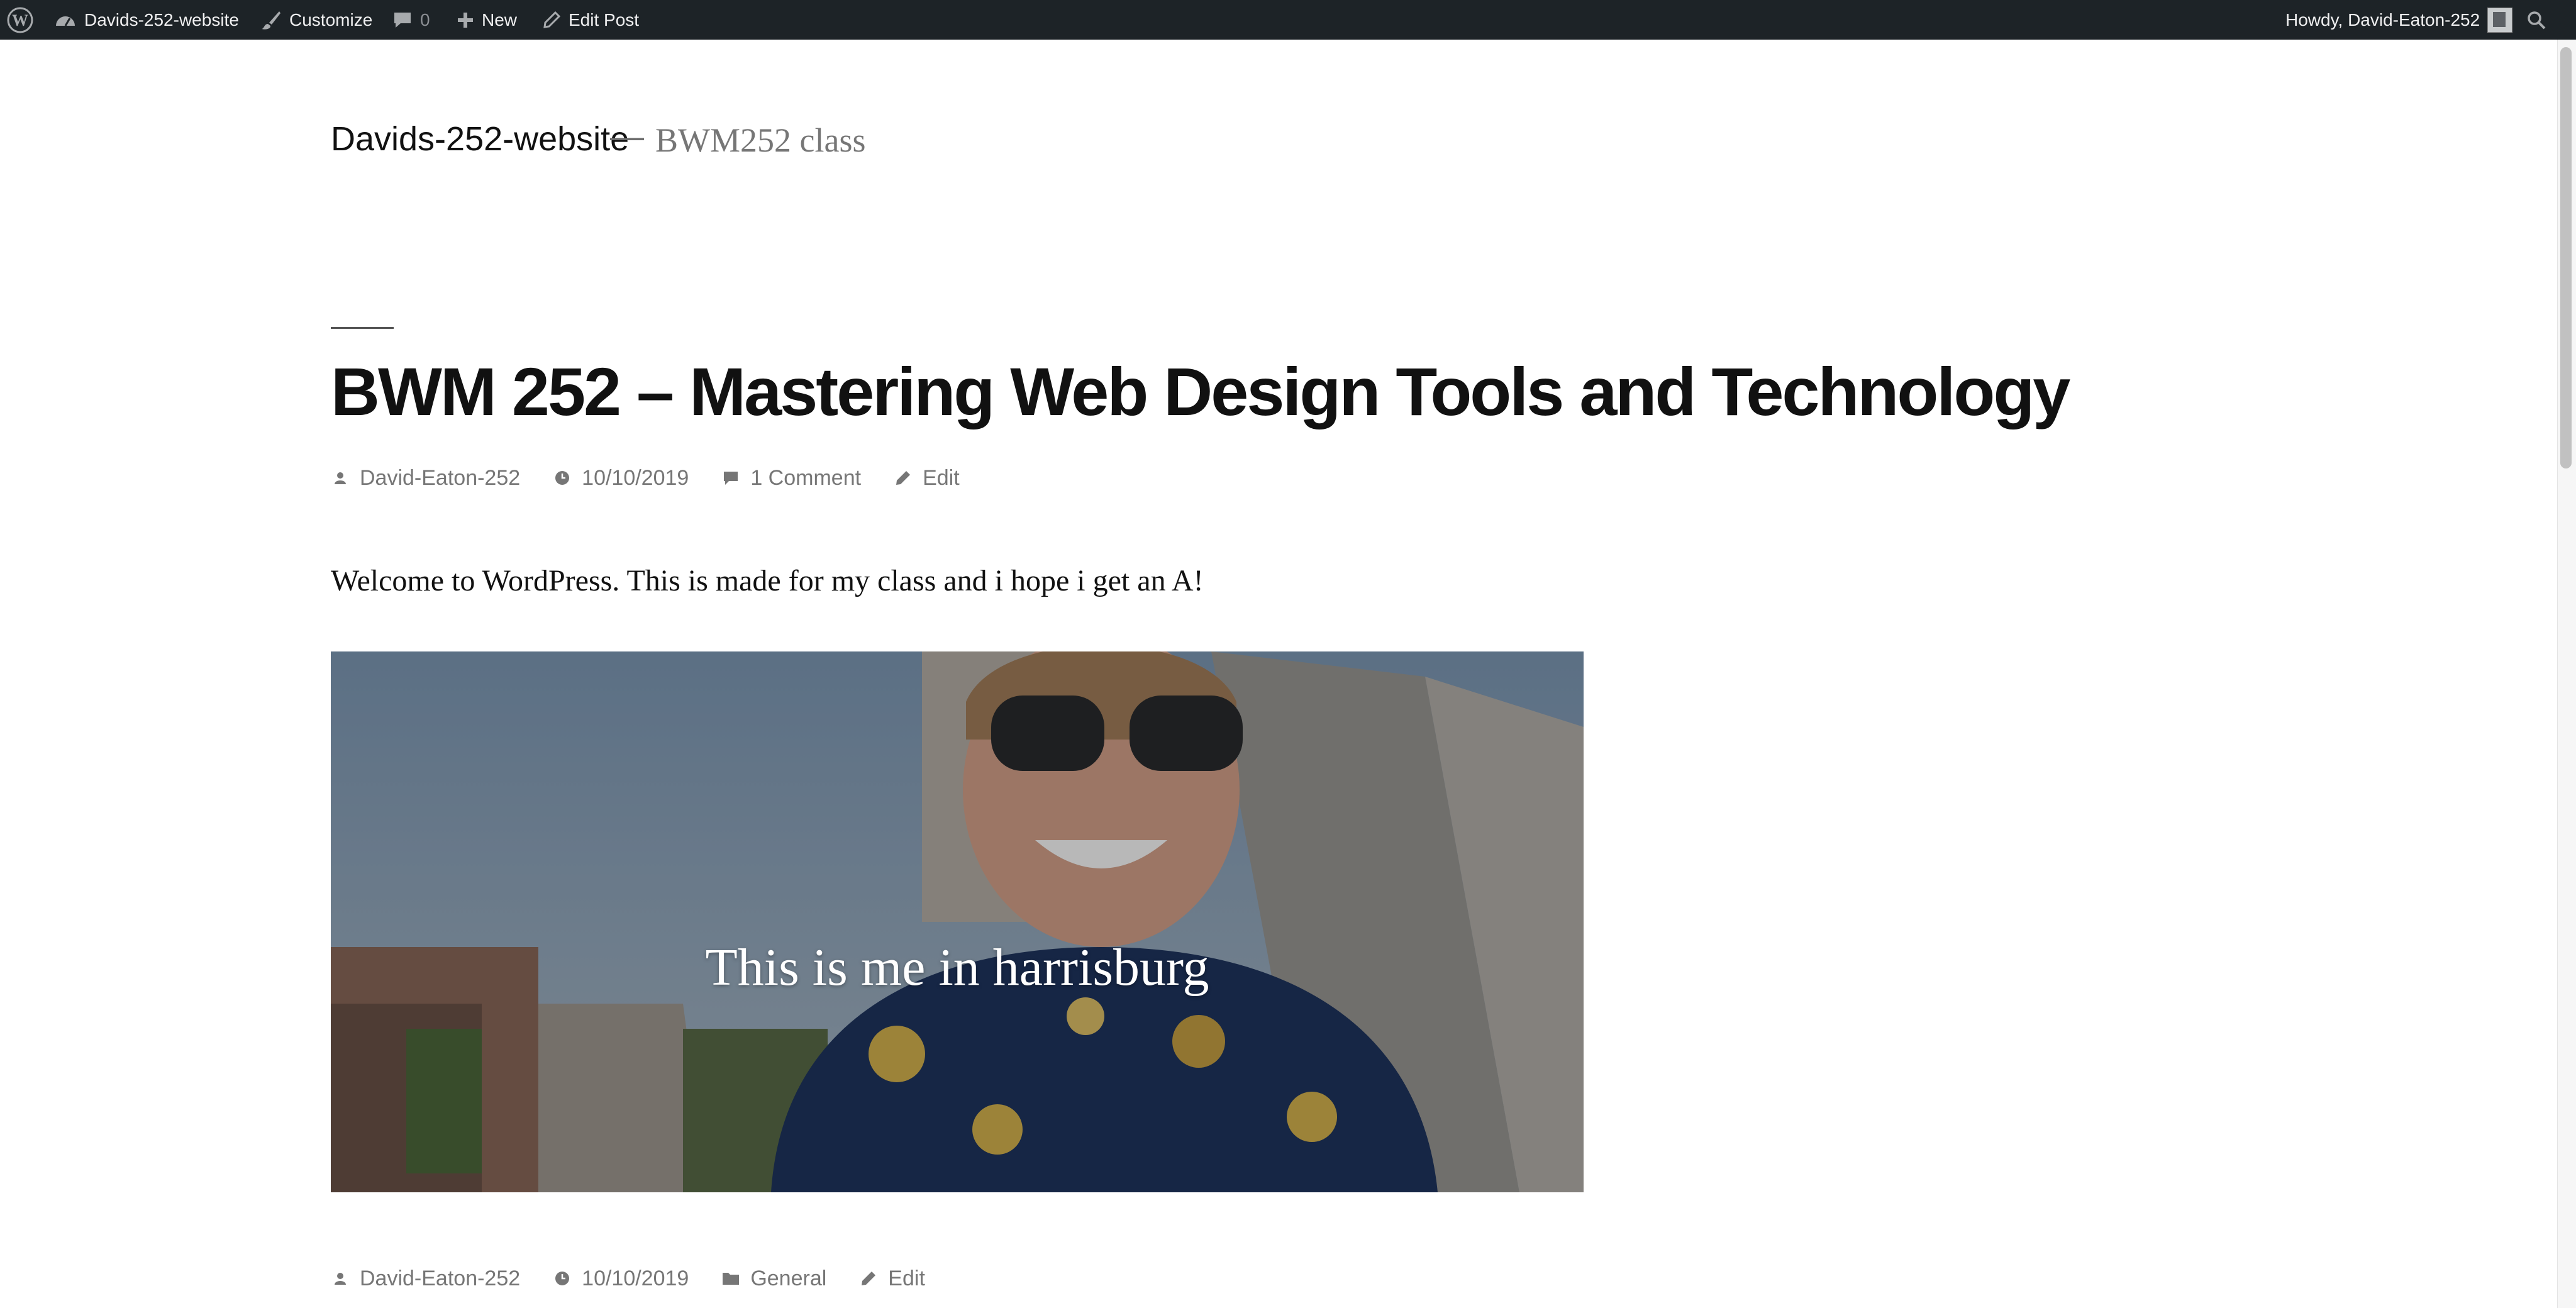 The width and height of the screenshot is (2576, 1308). Describe the element at coordinates (788, 1278) in the screenshot. I see `post-category-link: General` at that location.